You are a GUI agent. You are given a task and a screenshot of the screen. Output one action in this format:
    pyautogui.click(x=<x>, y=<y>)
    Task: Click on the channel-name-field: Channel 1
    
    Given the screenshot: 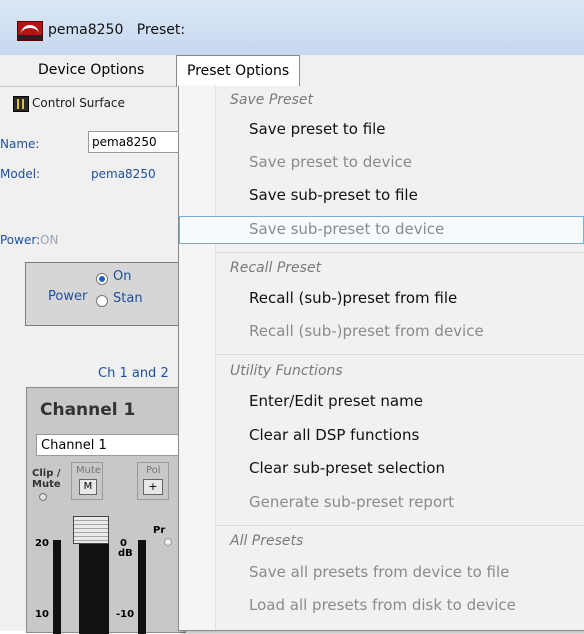 What is the action you would take?
    pyautogui.click(x=111, y=445)
    